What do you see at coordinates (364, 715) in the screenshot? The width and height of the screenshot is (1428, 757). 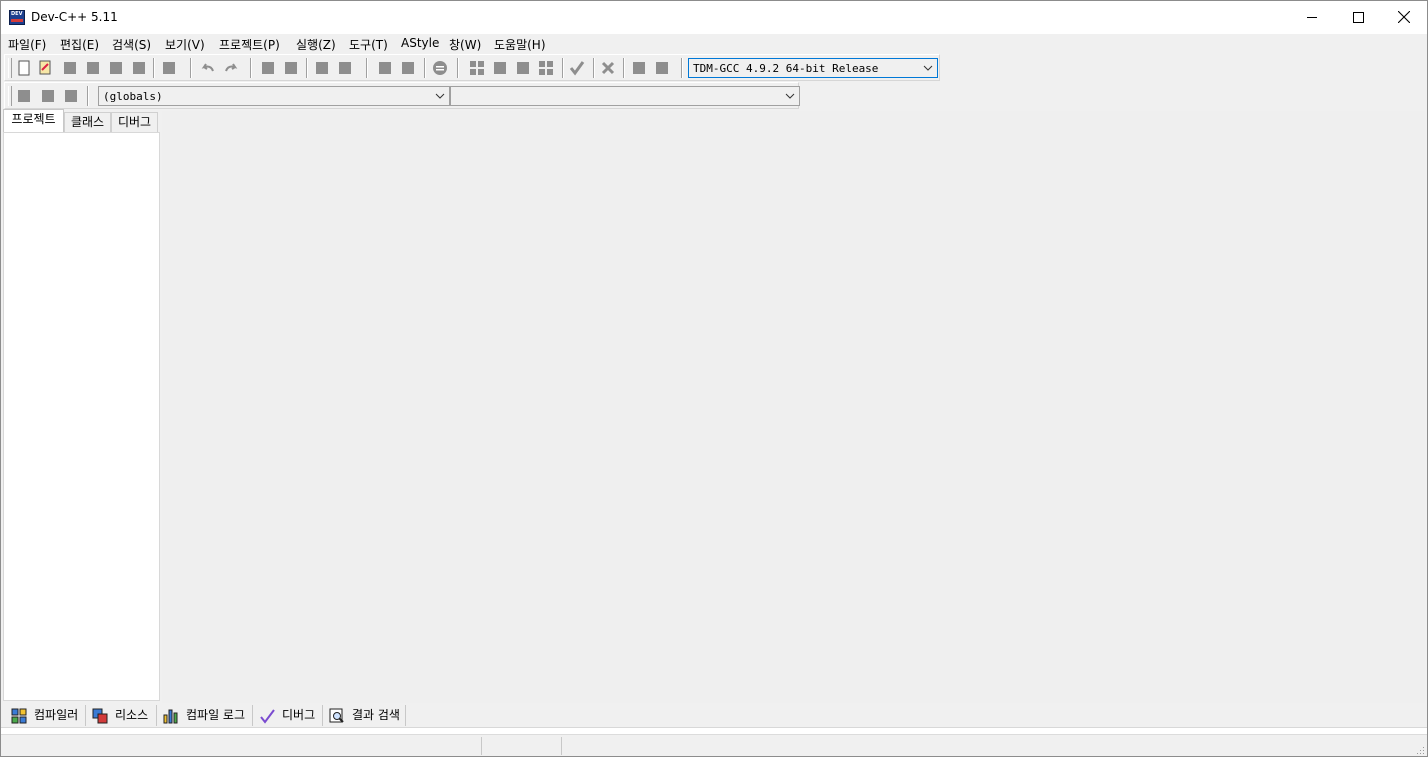 I see `tab-search-results: 결과 검색` at bounding box center [364, 715].